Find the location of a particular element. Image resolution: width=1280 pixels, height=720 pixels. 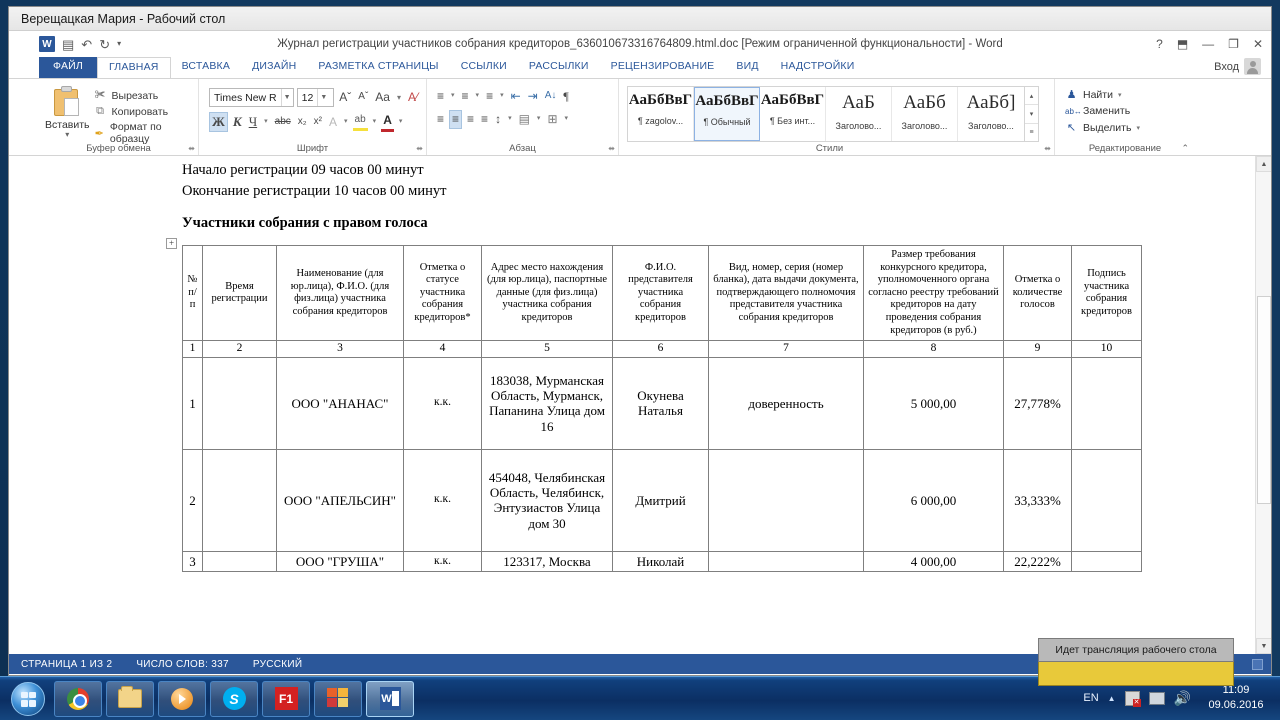

collapse-ribbon-icon: ⌃ is located at coordinates (1185, 148).